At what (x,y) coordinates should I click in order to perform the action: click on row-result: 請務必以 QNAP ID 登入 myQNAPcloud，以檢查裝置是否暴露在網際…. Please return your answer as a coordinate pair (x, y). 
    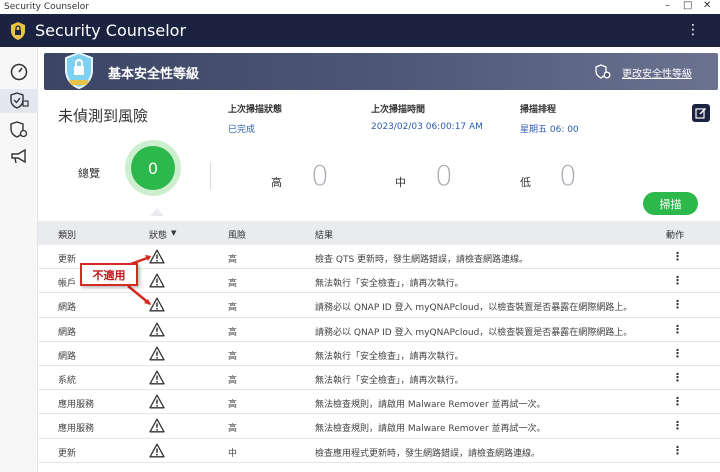
    Looking at the image, I should click on (474, 308).